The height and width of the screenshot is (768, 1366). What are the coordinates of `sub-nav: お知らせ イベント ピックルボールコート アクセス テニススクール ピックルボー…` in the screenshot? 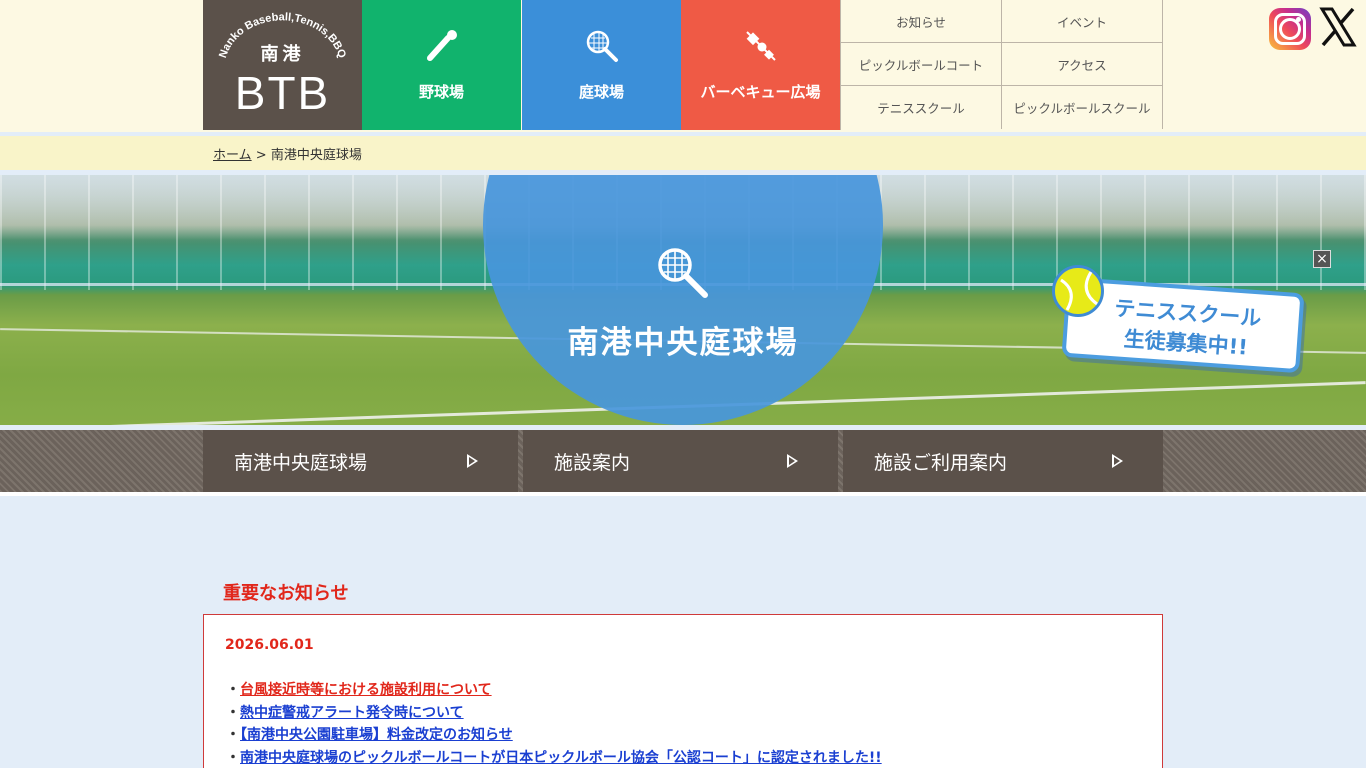 It's located at (1001, 65).